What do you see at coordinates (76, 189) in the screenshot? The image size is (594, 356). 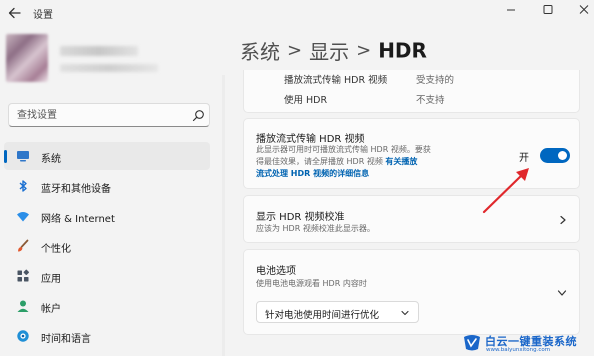 I see `sidebar-item-label: 蓝牙和其他设备` at bounding box center [76, 189].